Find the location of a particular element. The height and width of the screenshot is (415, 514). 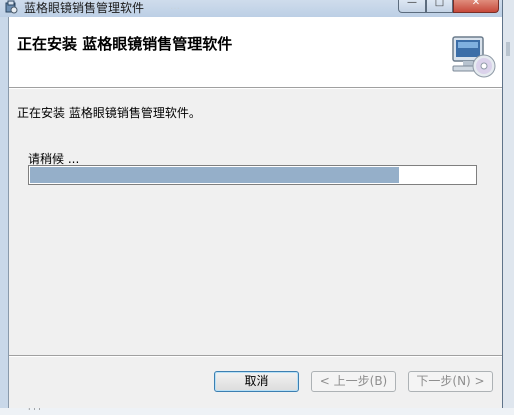

close-icon: ✕ is located at coordinates (476, 4).